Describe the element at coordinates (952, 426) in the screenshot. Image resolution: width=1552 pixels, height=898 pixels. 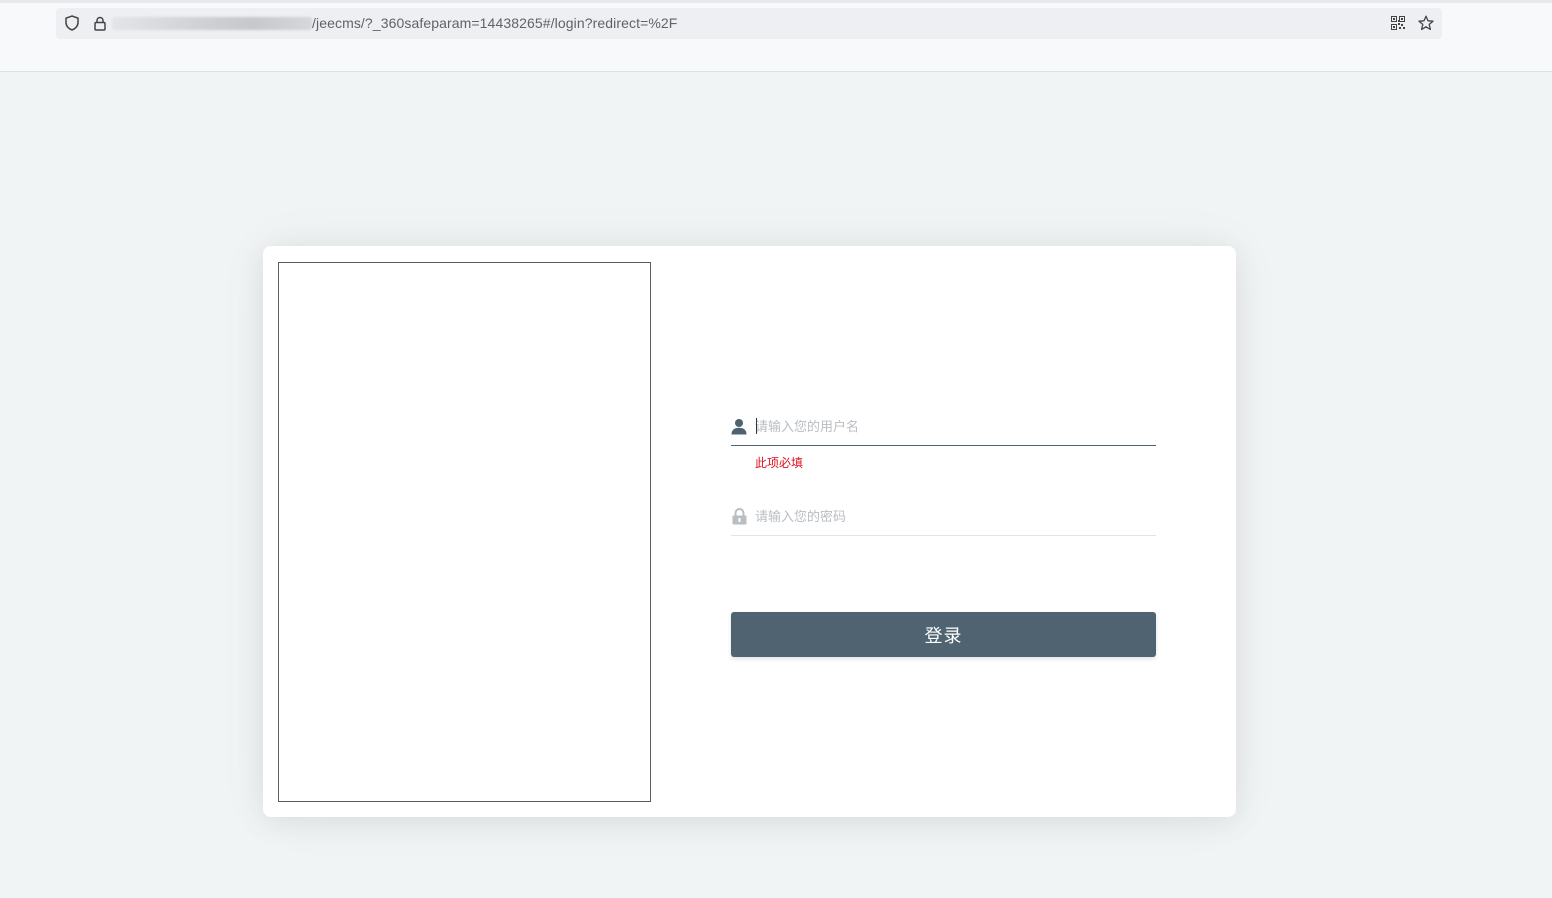
I see `username-input` at that location.